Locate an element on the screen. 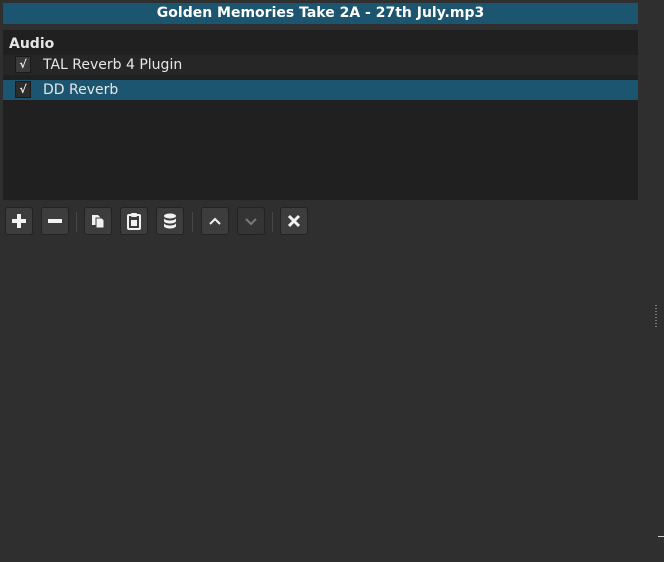 This screenshot has height=562, width=664. corner-mark is located at coordinates (661, 536).